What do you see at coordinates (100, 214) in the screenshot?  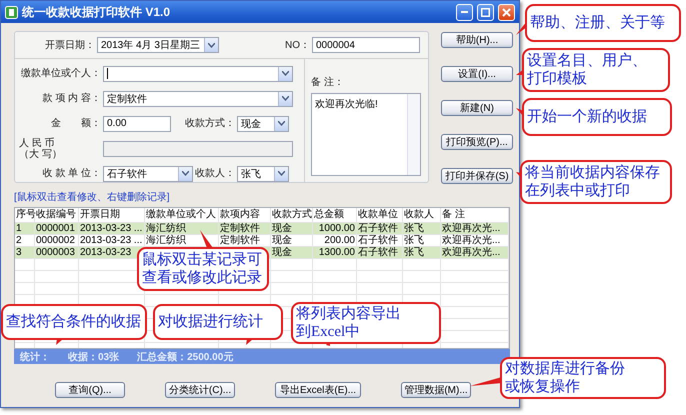 I see `column-header: 开票日期` at bounding box center [100, 214].